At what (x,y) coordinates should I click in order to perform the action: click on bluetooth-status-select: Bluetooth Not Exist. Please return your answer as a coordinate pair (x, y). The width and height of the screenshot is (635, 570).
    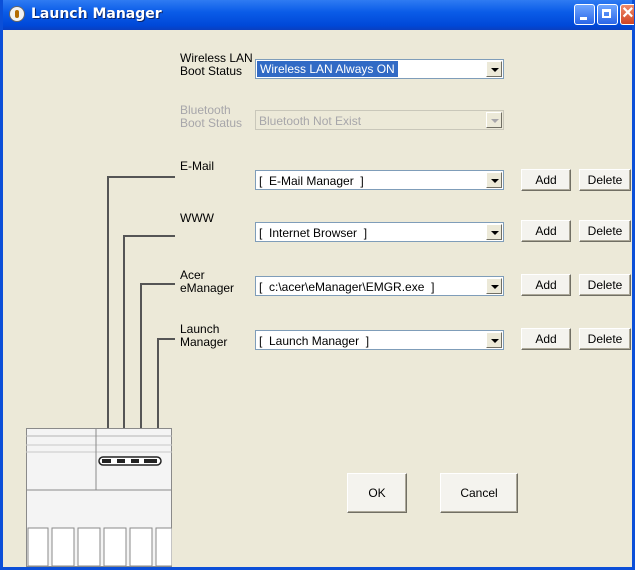
    Looking at the image, I should click on (379, 120).